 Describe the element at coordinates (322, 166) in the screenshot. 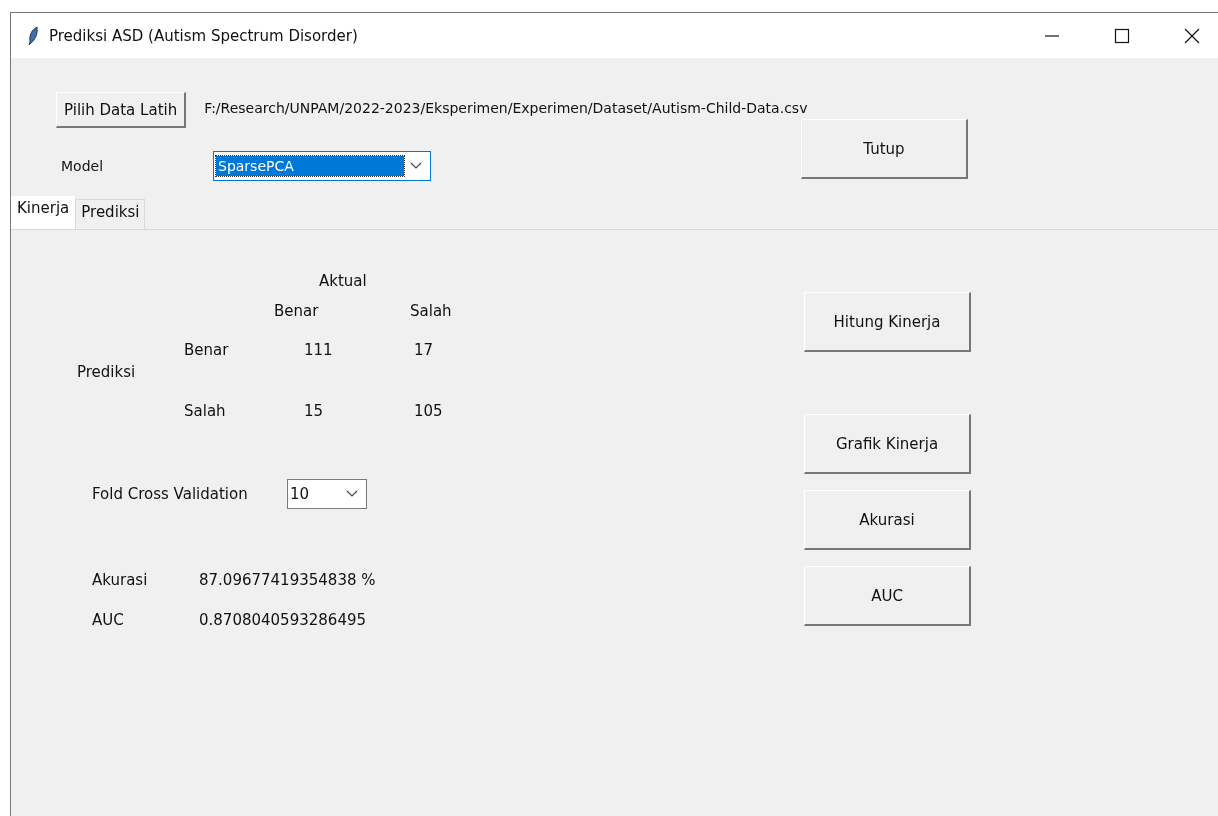

I see `model-dropdown: SparsePCA` at that location.